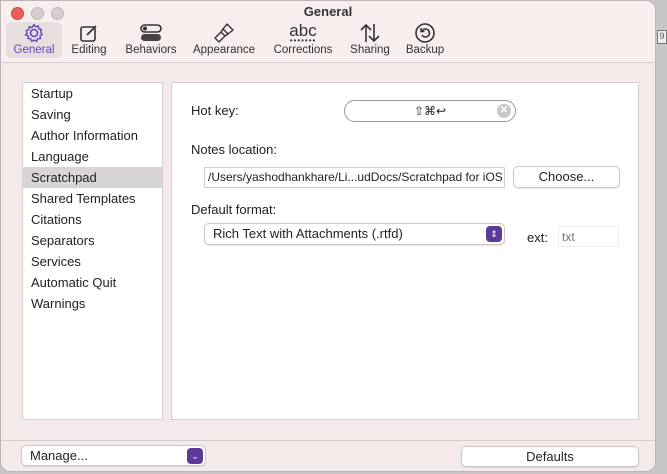 Image resolution: width=667 pixels, height=474 pixels. I want to click on sidebar-item-author-information: Author Information, so click(92, 135).